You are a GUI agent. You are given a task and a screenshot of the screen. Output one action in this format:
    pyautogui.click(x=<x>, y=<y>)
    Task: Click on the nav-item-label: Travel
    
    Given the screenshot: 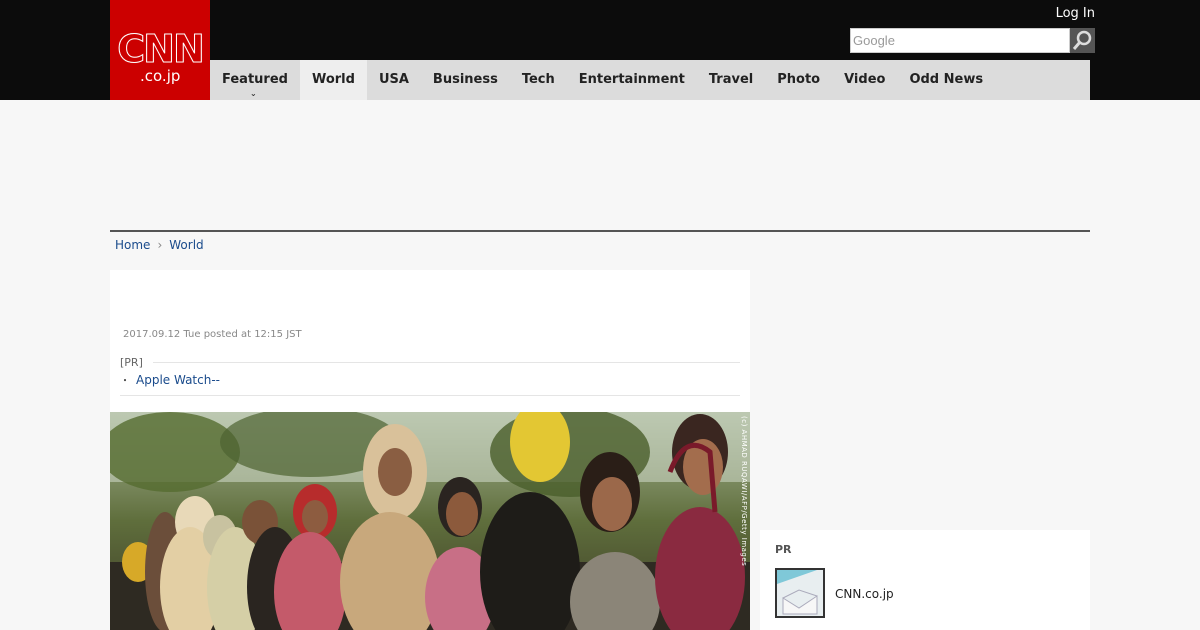 What is the action you would take?
    pyautogui.click(x=731, y=79)
    